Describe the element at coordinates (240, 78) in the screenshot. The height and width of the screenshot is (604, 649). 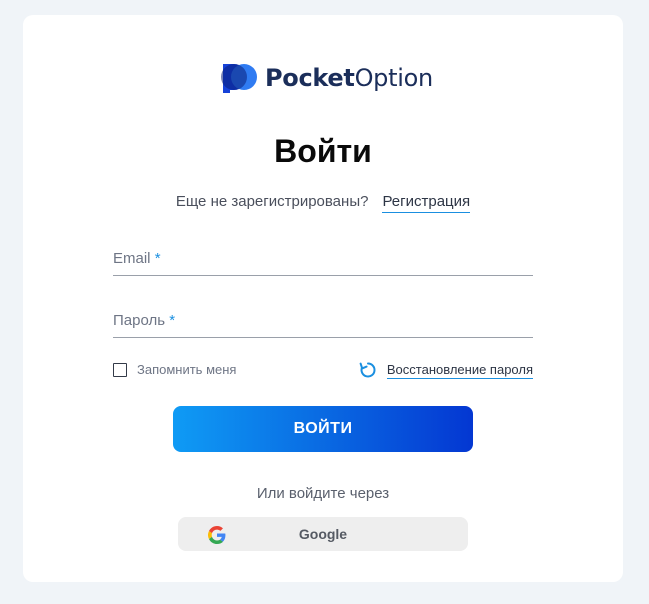
I see `pocket-option-logo-icon` at that location.